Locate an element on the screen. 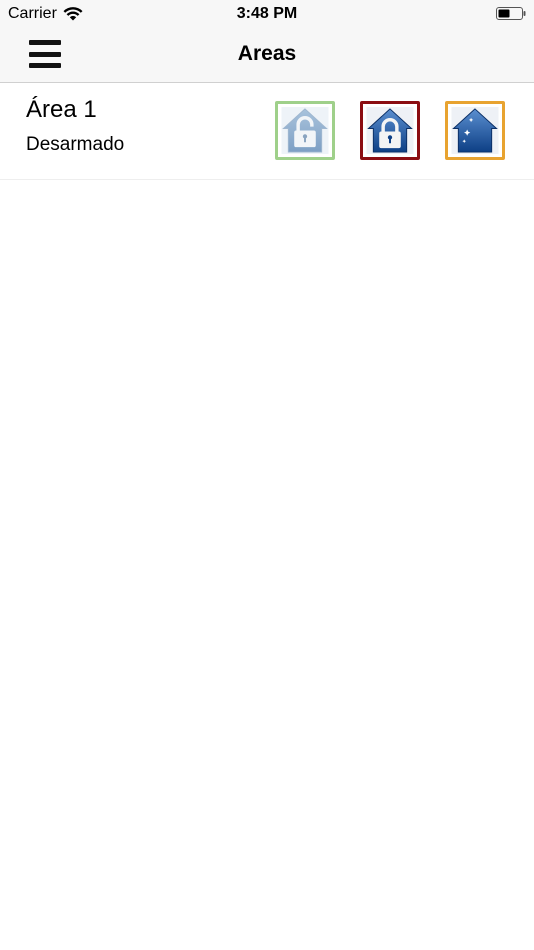  area-name: Área 1 is located at coordinates (61, 109).